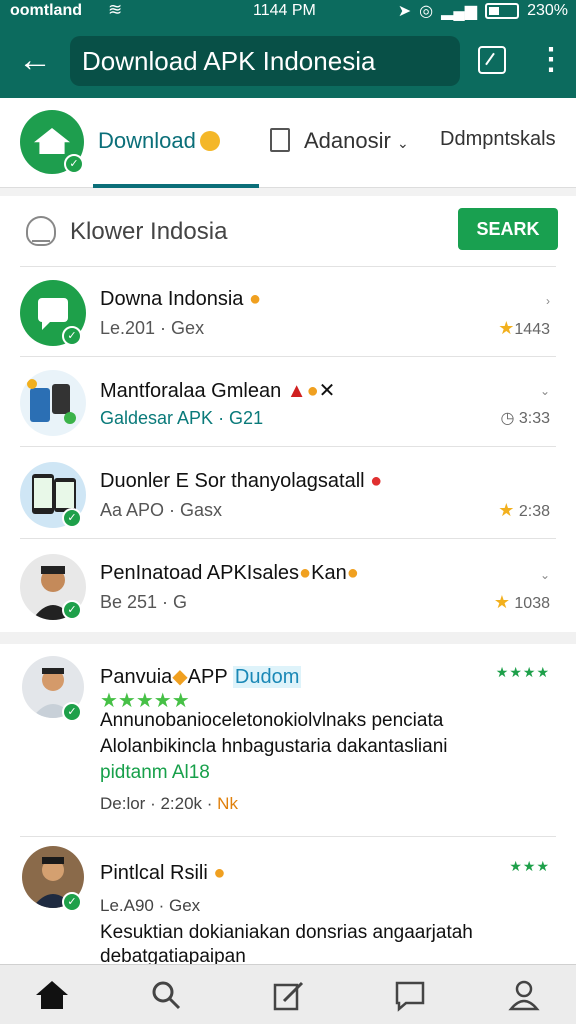  What do you see at coordinates (265, 61) in the screenshot?
I see `app-title-field: Download APK Indonesia` at bounding box center [265, 61].